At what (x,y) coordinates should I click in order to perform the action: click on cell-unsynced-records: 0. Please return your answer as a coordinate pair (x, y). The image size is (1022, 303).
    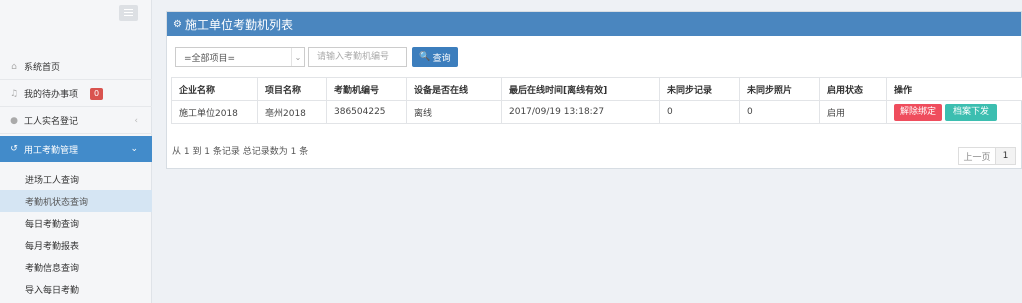
    Looking at the image, I should click on (699, 112).